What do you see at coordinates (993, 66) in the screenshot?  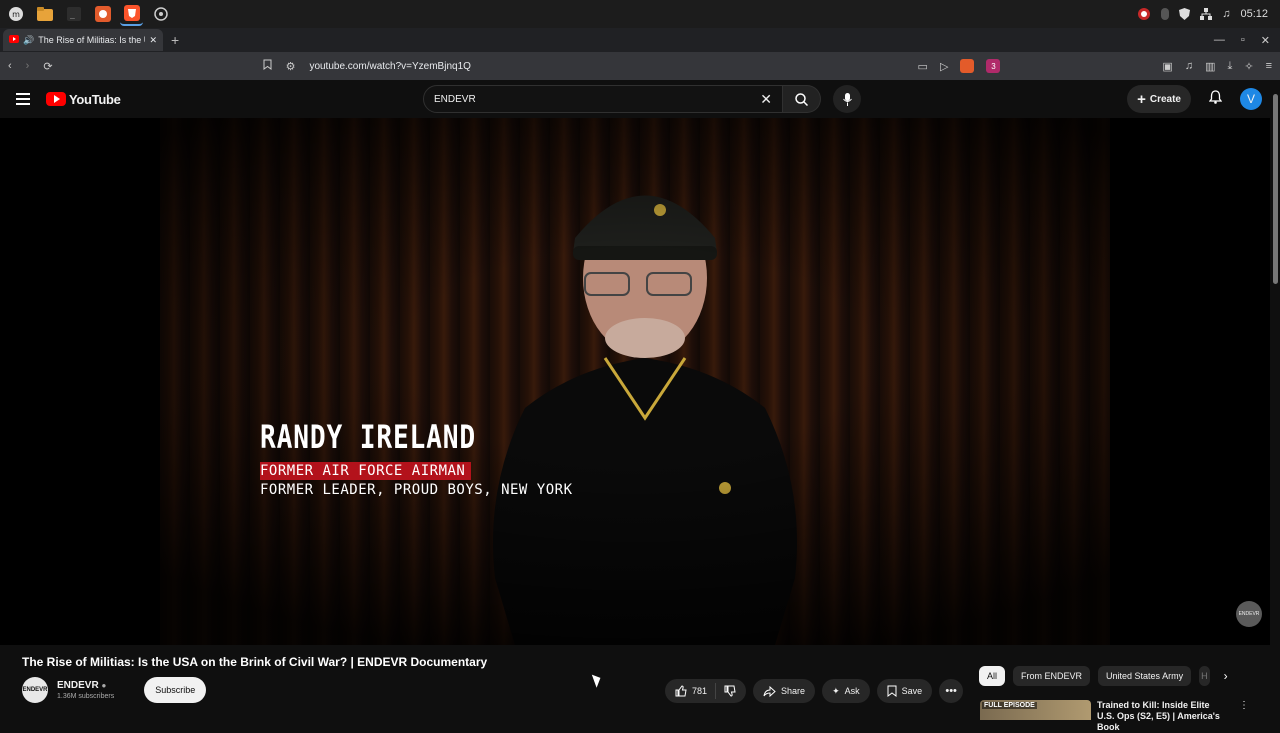 I see `rewards-badge: 3` at bounding box center [993, 66].